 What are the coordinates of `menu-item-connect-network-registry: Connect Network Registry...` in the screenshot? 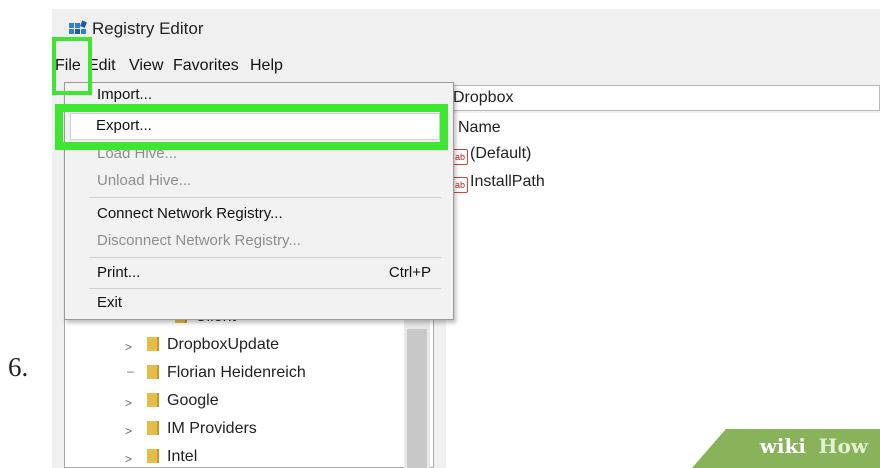 It's located at (190, 213).